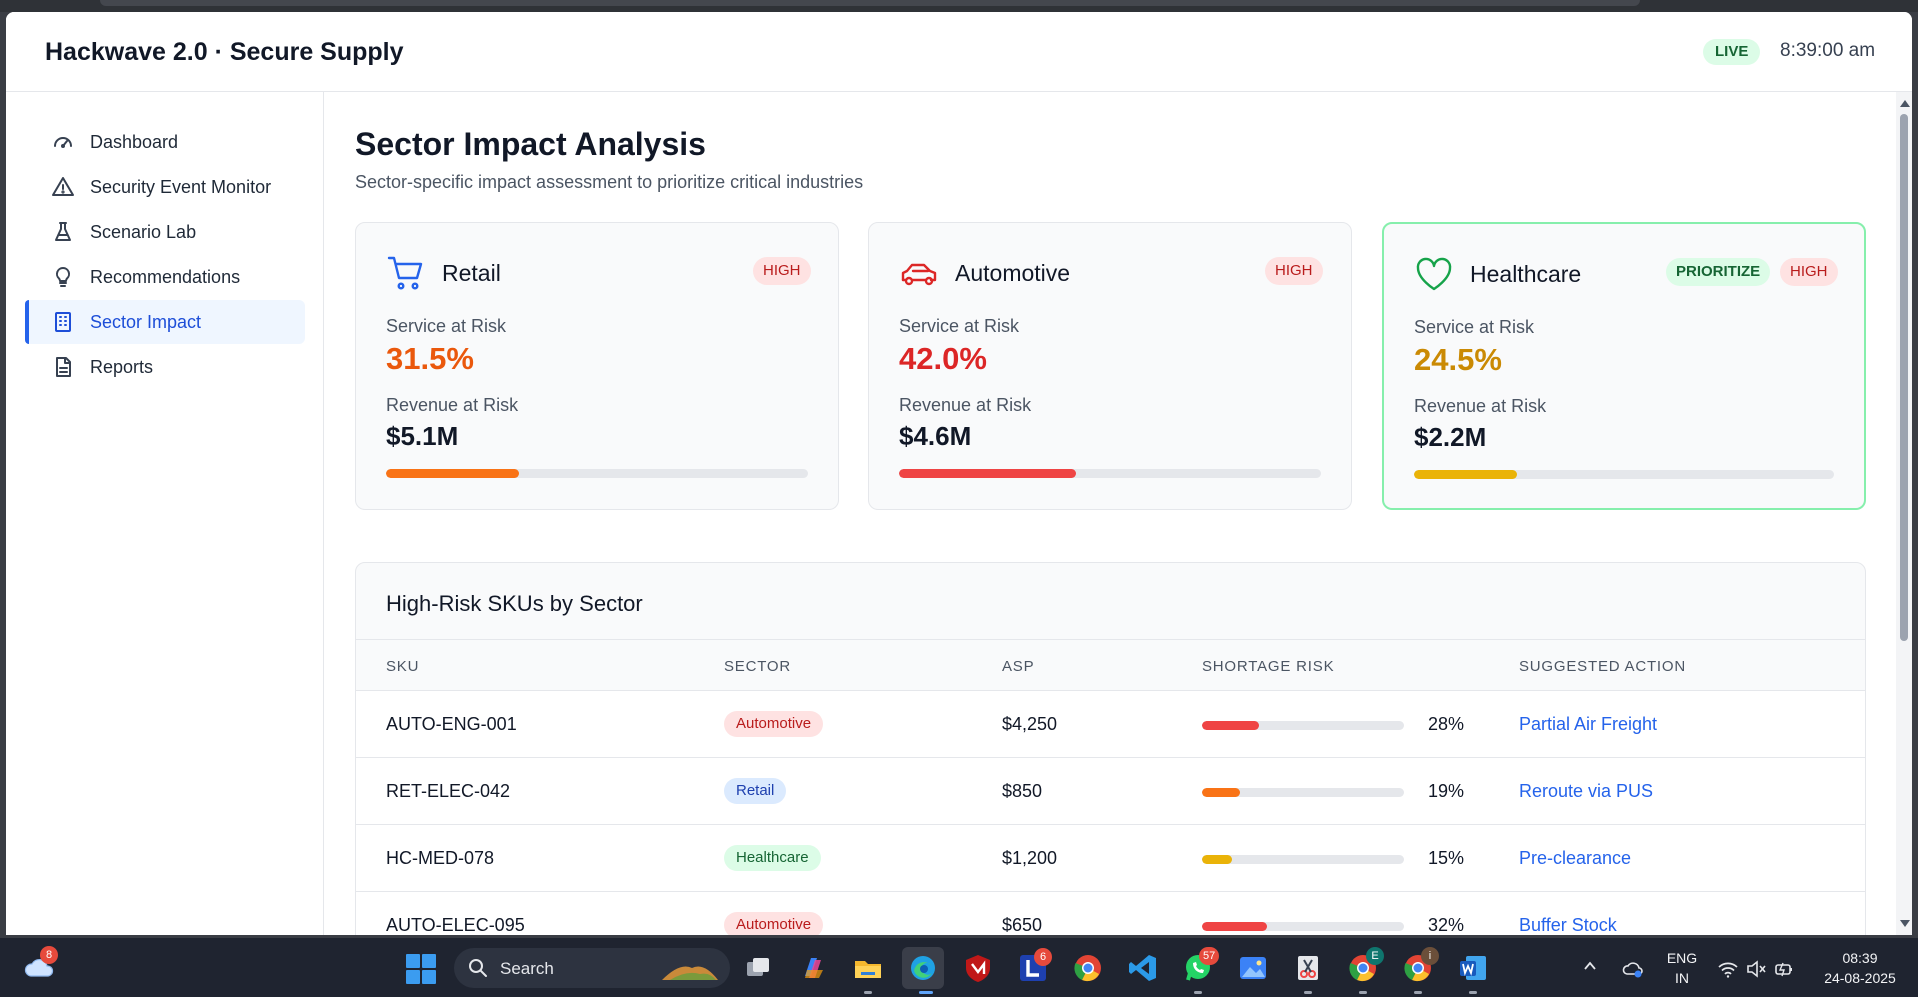  Describe the element at coordinates (1445, 724) in the screenshot. I see `shortage-risk-percent: 28%` at that location.